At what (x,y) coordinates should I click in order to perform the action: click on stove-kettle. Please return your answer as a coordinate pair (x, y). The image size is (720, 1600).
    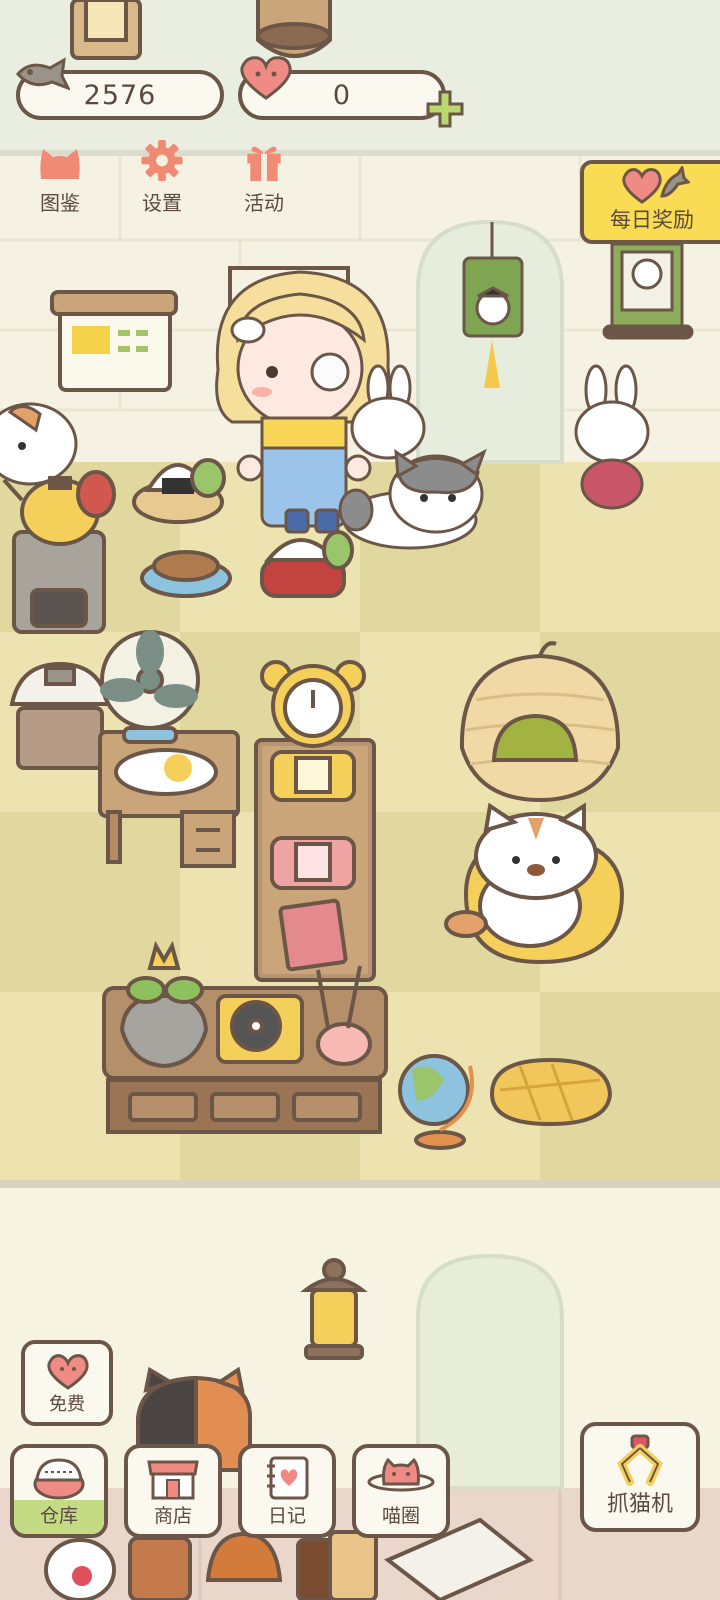
    Looking at the image, I should click on (59, 552).